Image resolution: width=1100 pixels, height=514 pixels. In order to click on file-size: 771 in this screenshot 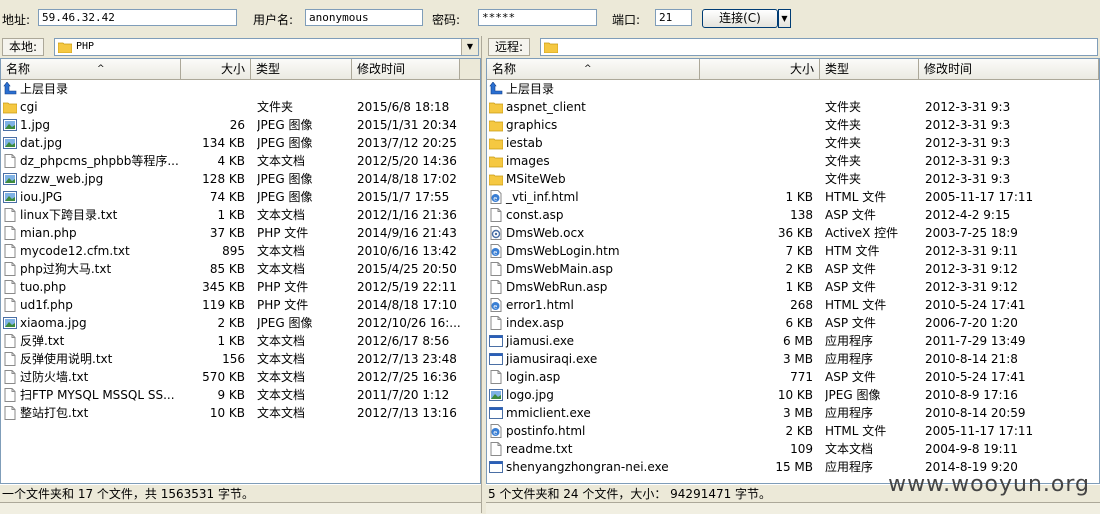, I will do `click(801, 377)`.